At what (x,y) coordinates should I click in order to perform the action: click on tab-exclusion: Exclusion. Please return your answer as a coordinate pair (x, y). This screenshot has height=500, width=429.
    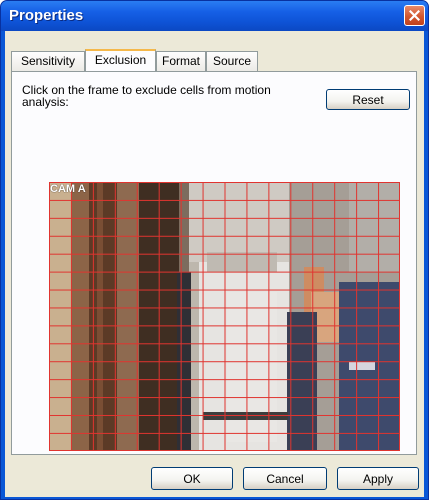
    Looking at the image, I should click on (120, 60).